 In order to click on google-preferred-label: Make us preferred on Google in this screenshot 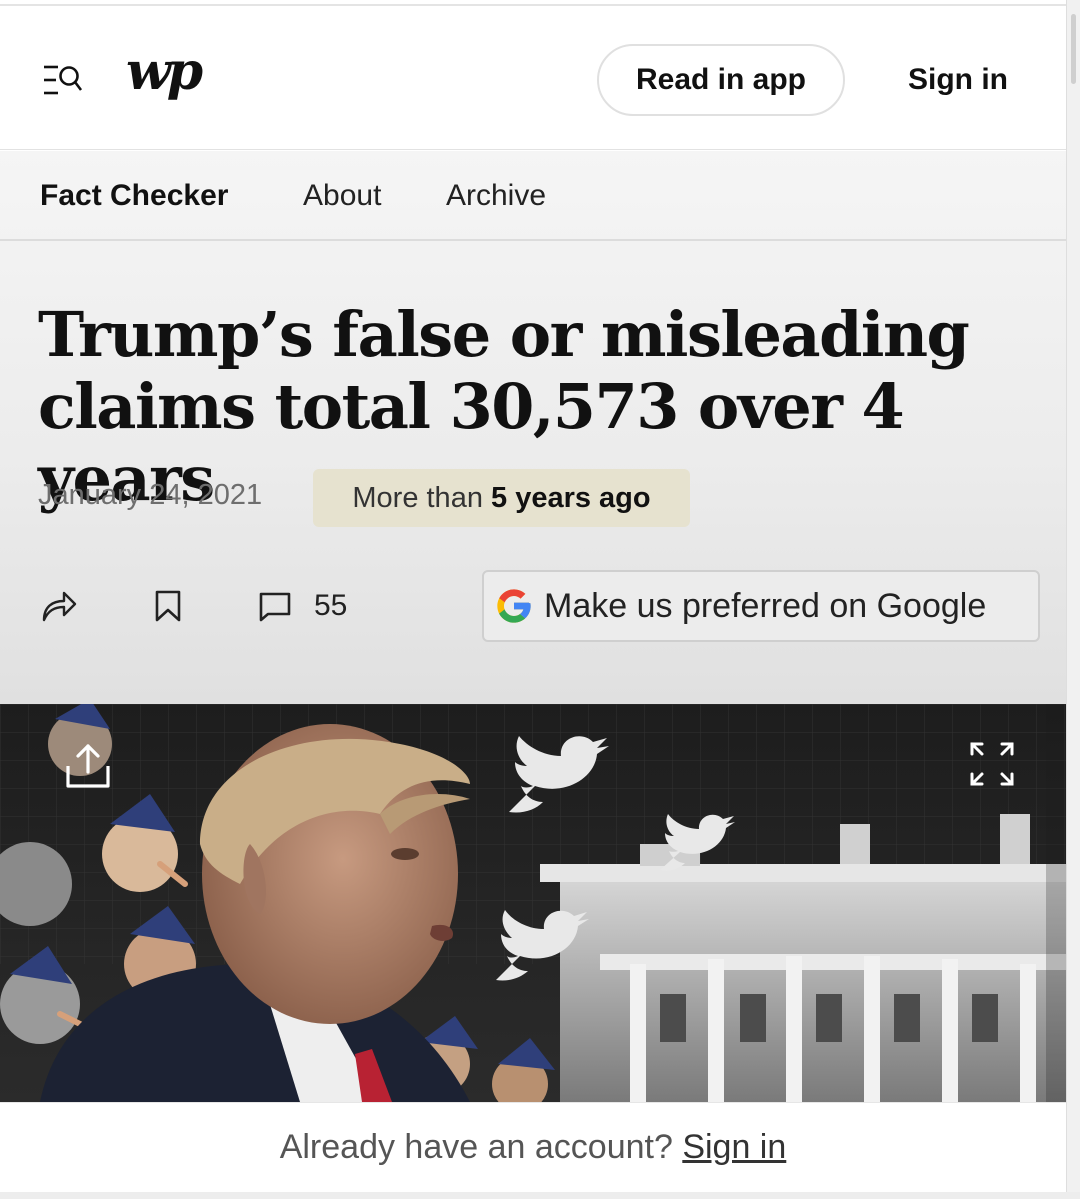, I will do `click(765, 605)`.